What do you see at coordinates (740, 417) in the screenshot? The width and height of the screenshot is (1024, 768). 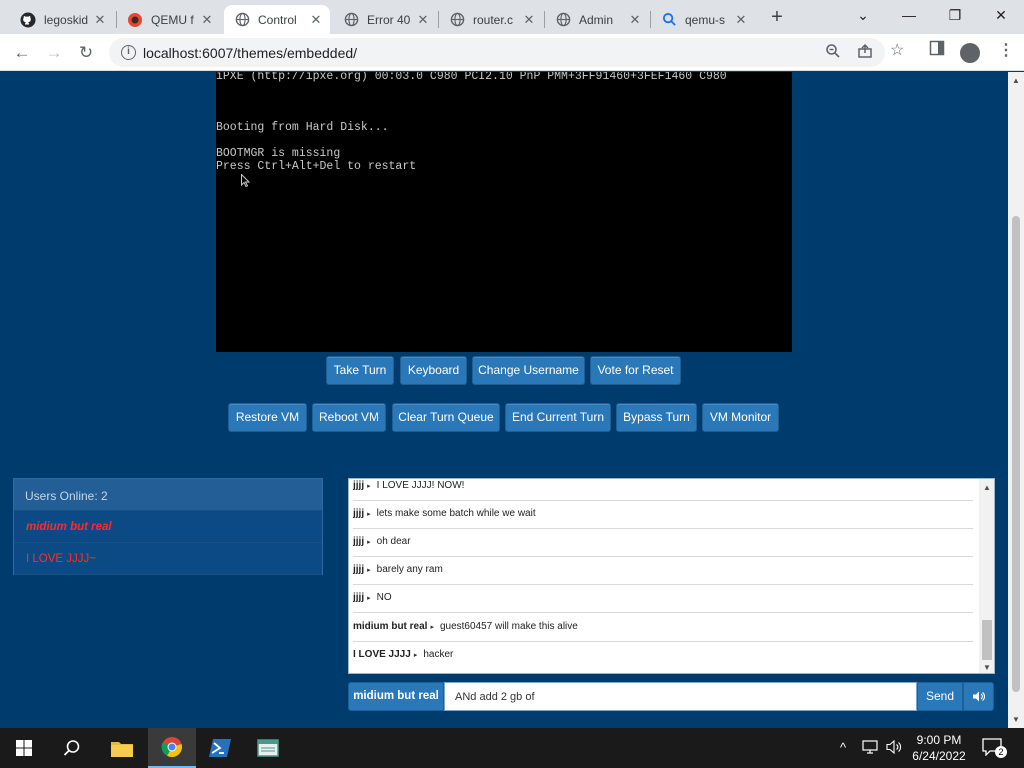 I see `vm-monitor-button: VM Monitor` at bounding box center [740, 417].